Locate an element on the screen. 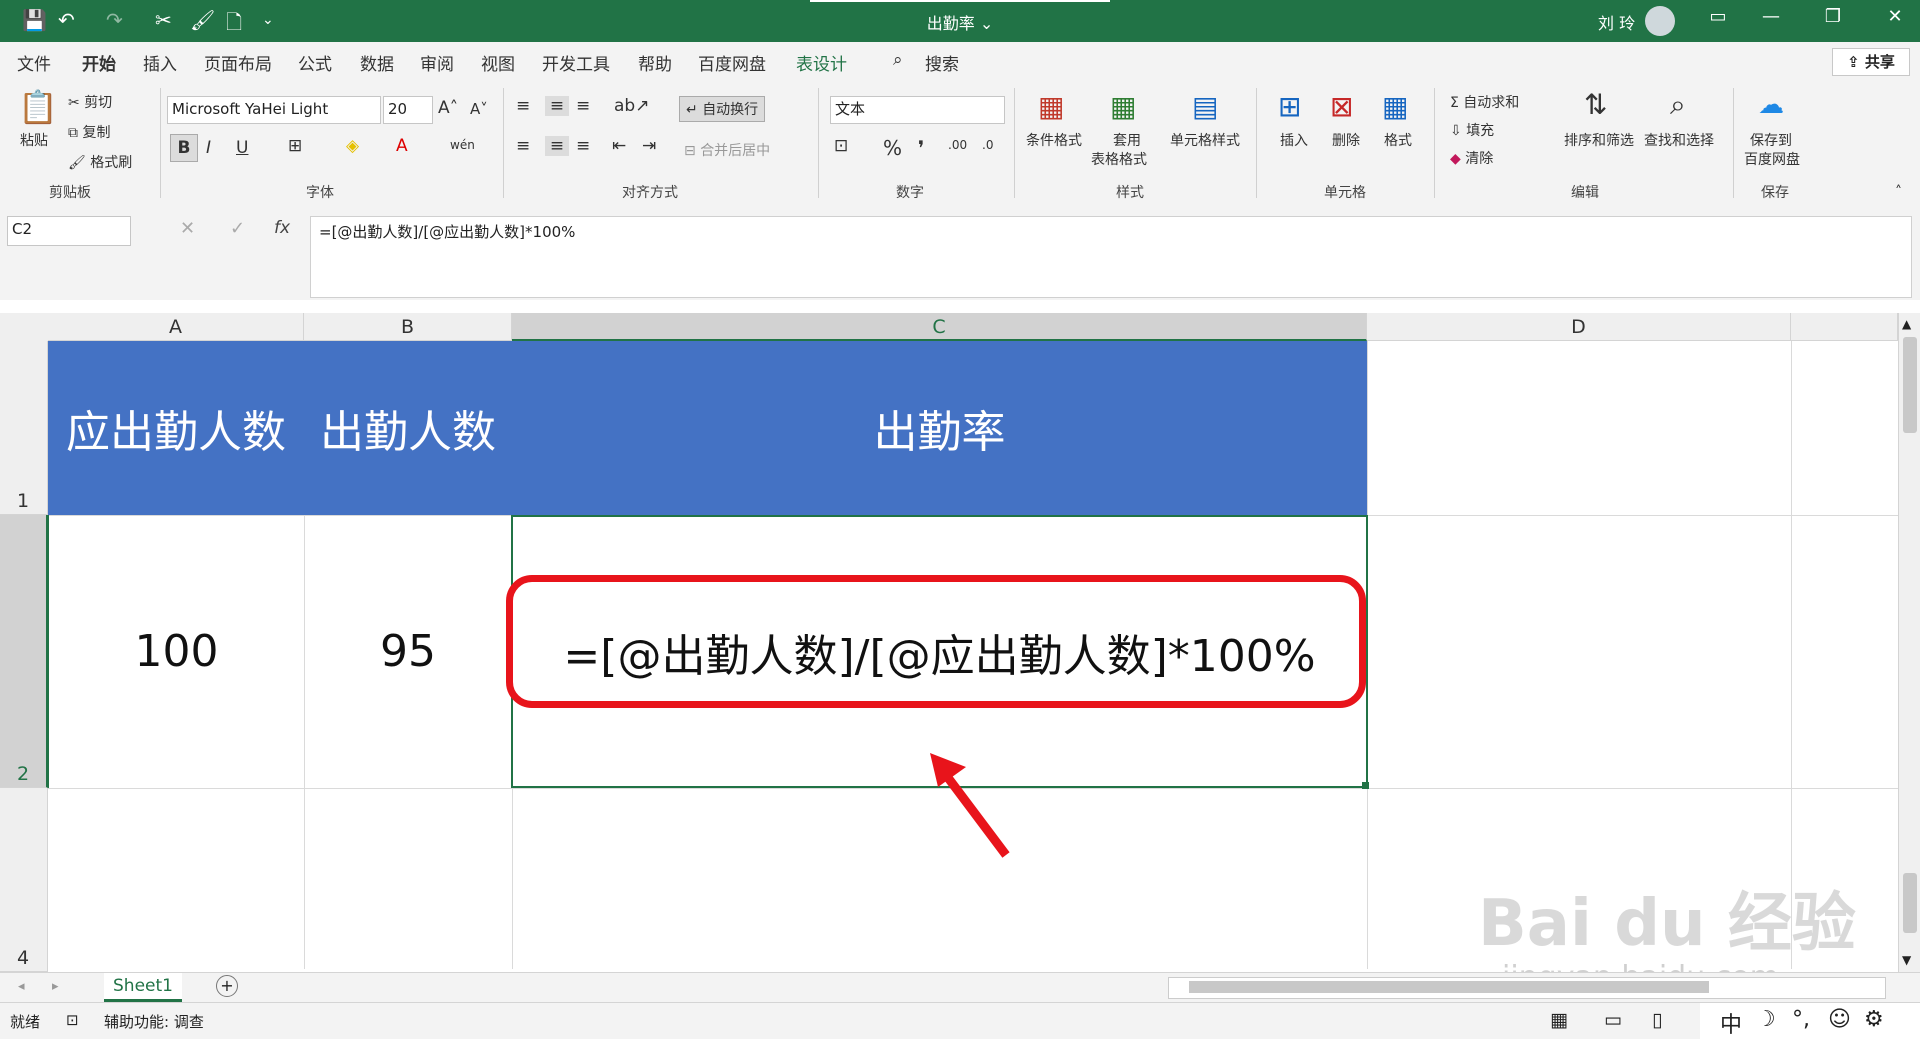 The width and height of the screenshot is (1920, 1039). user-name: 刘 玲 is located at coordinates (1616, 22).